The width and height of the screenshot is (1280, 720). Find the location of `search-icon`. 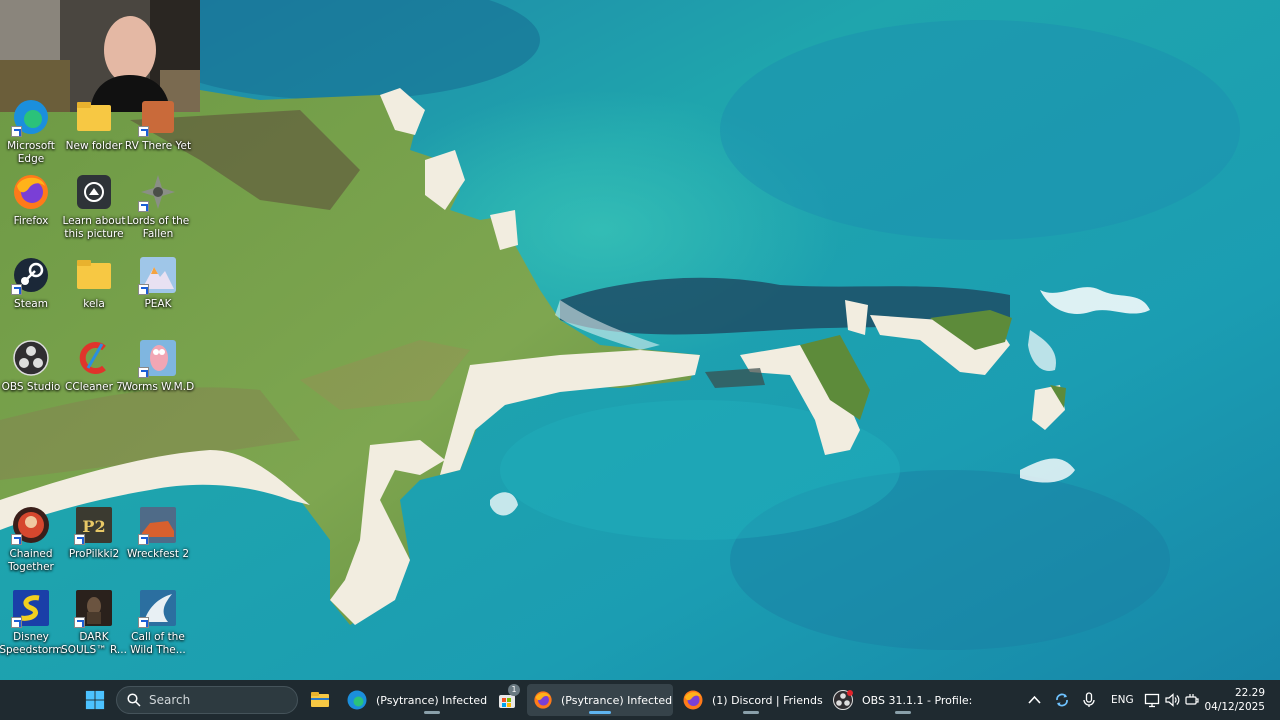

search-icon is located at coordinates (134, 700).